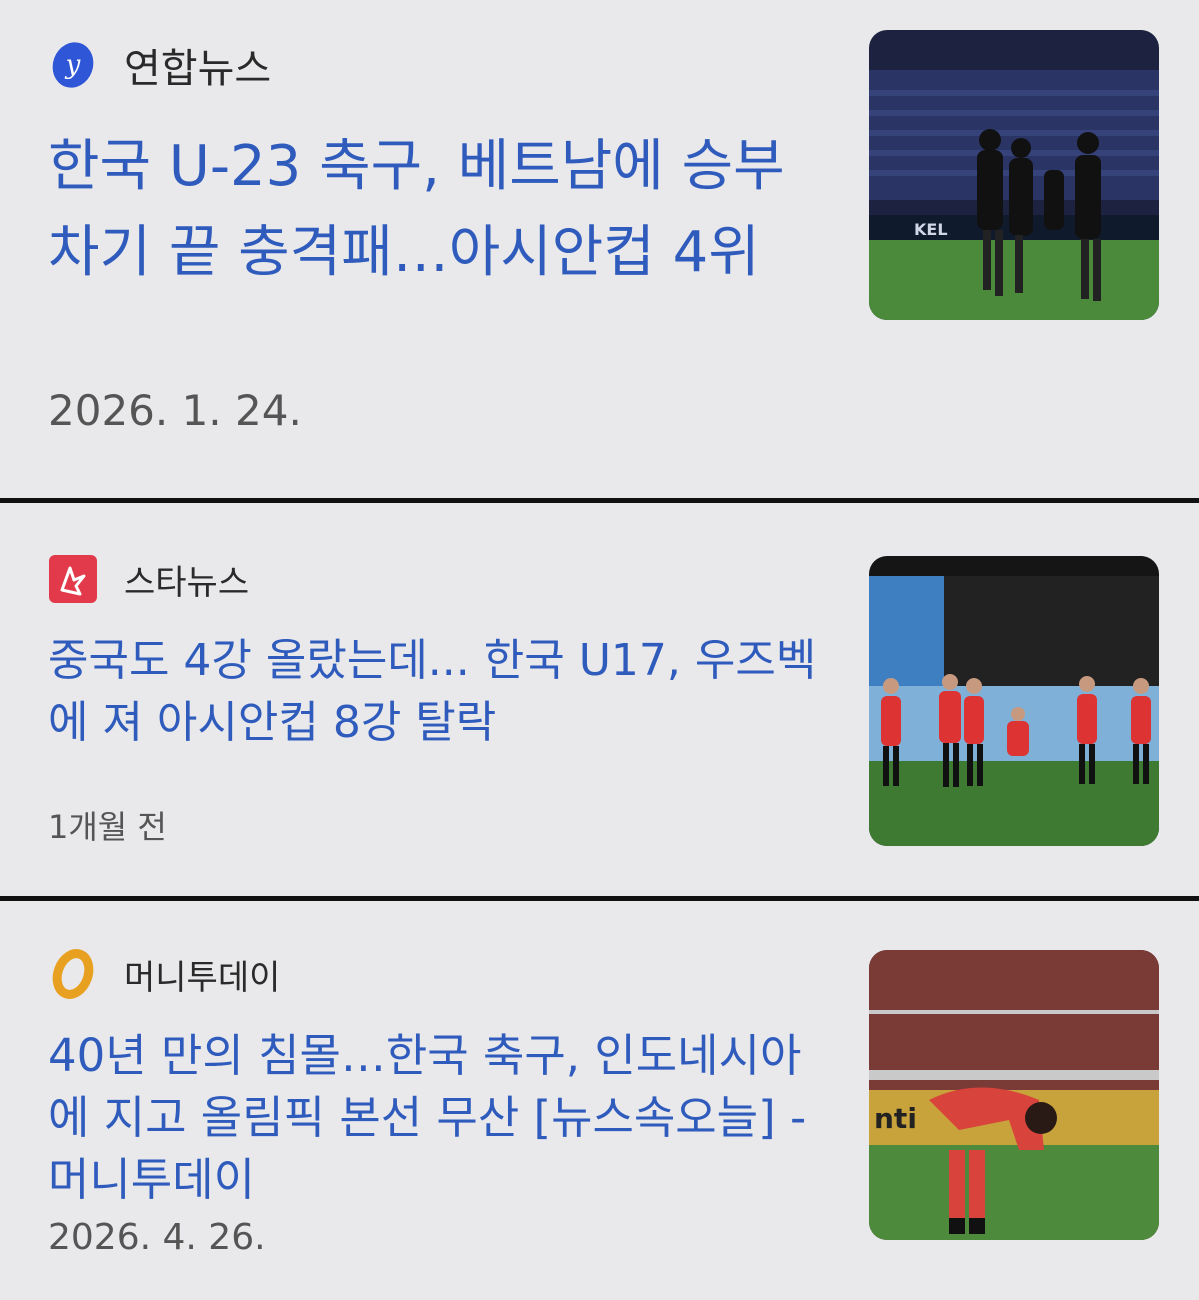 The width and height of the screenshot is (1199, 1300). I want to click on starnews-logo-icon, so click(73, 579).